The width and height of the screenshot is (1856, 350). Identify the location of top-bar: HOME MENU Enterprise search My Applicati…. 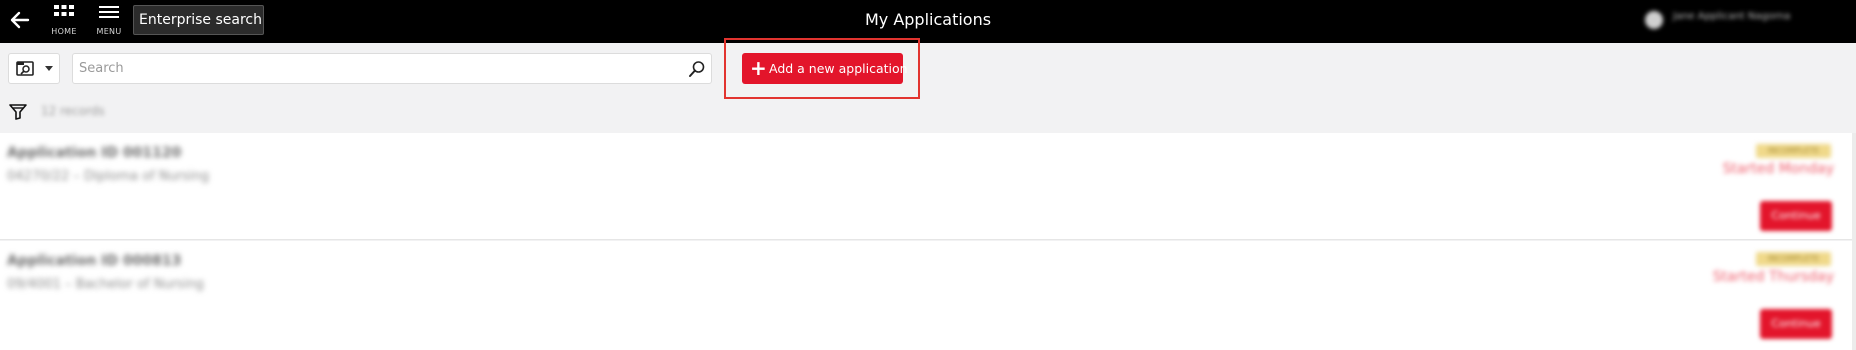
(928, 21).